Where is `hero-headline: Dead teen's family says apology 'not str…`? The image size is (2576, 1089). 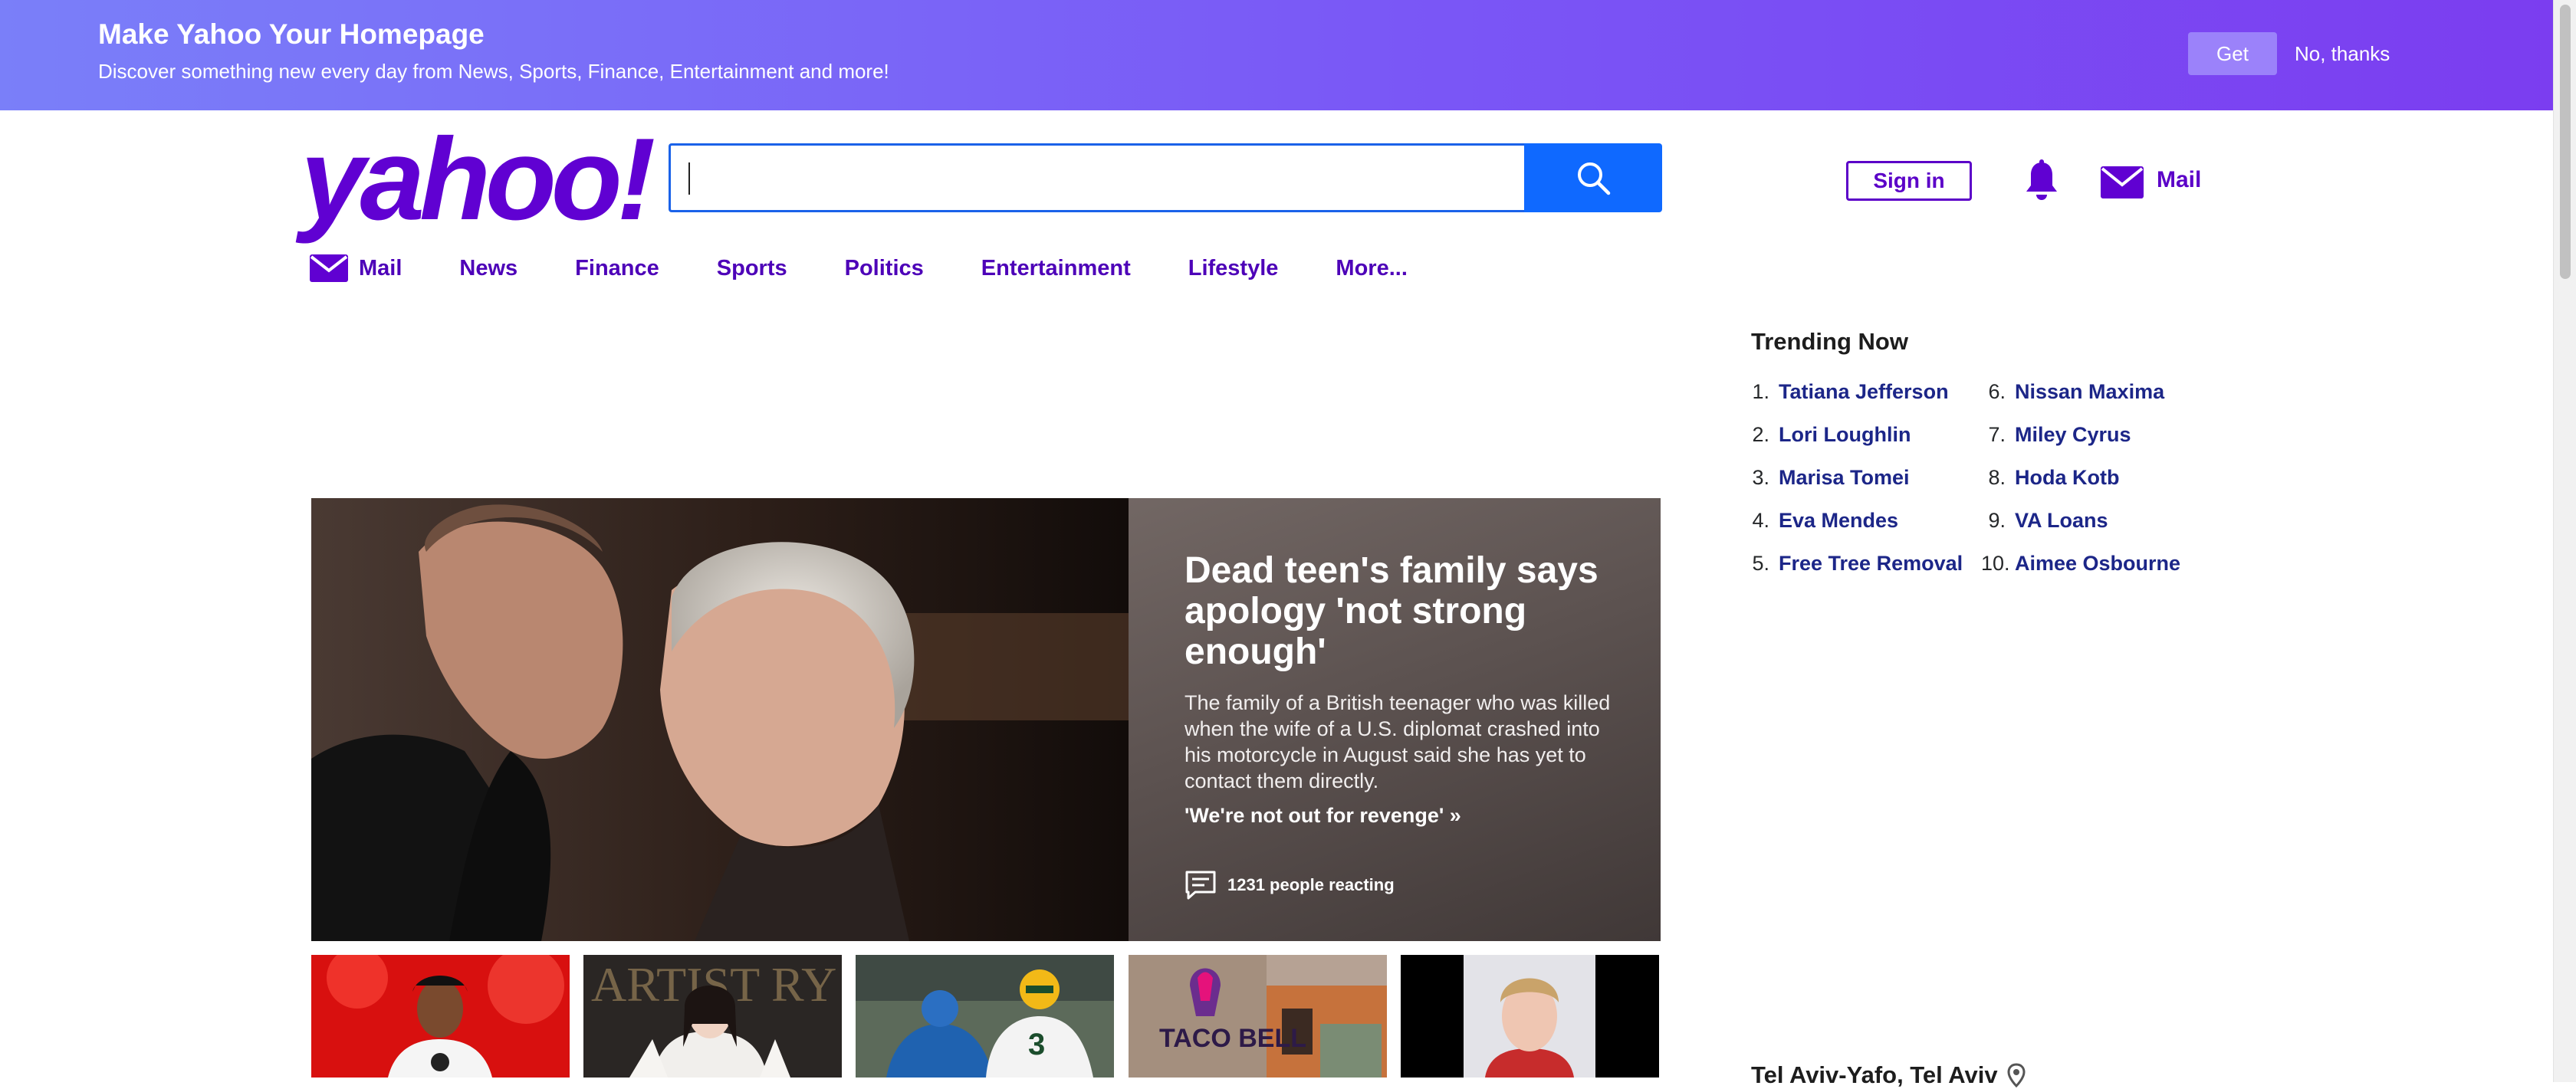 hero-headline: Dead teen's family says apology 'not str… is located at coordinates (1399, 611).